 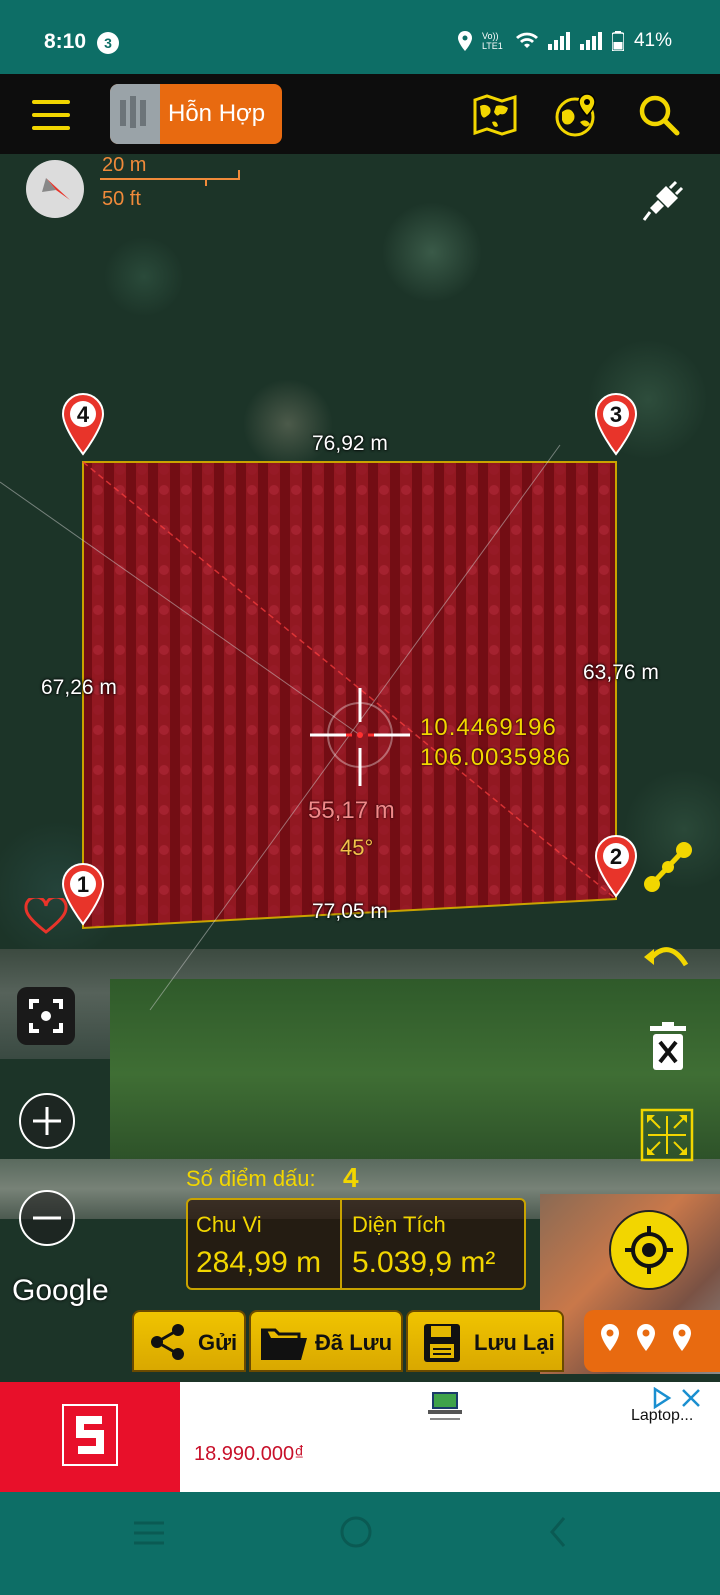 I want to click on left-edge-length: 67,26 m, so click(x=79, y=687).